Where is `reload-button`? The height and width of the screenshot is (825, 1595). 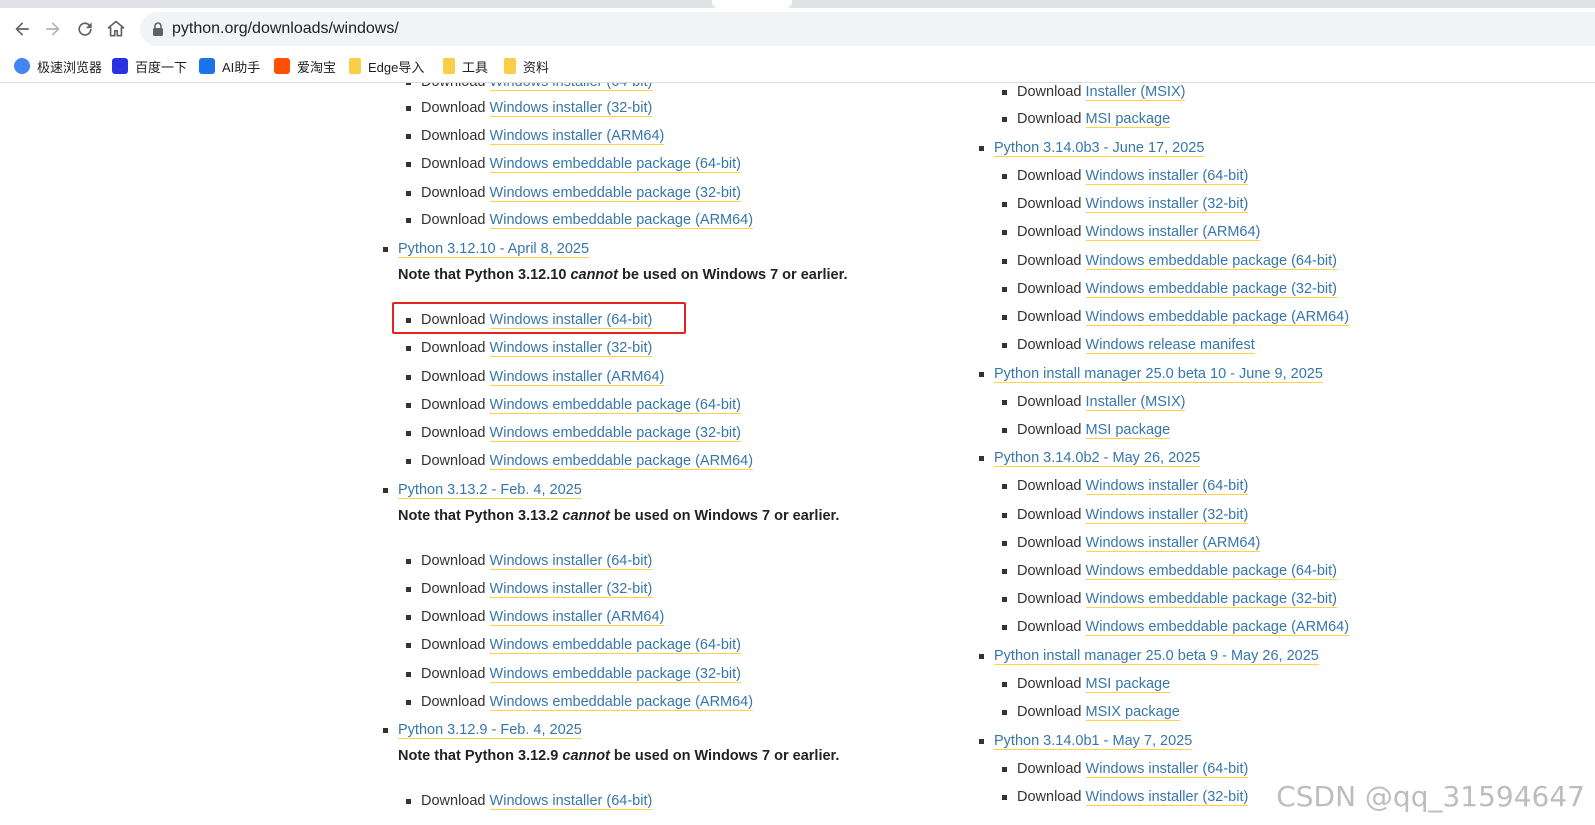 reload-button is located at coordinates (85, 29).